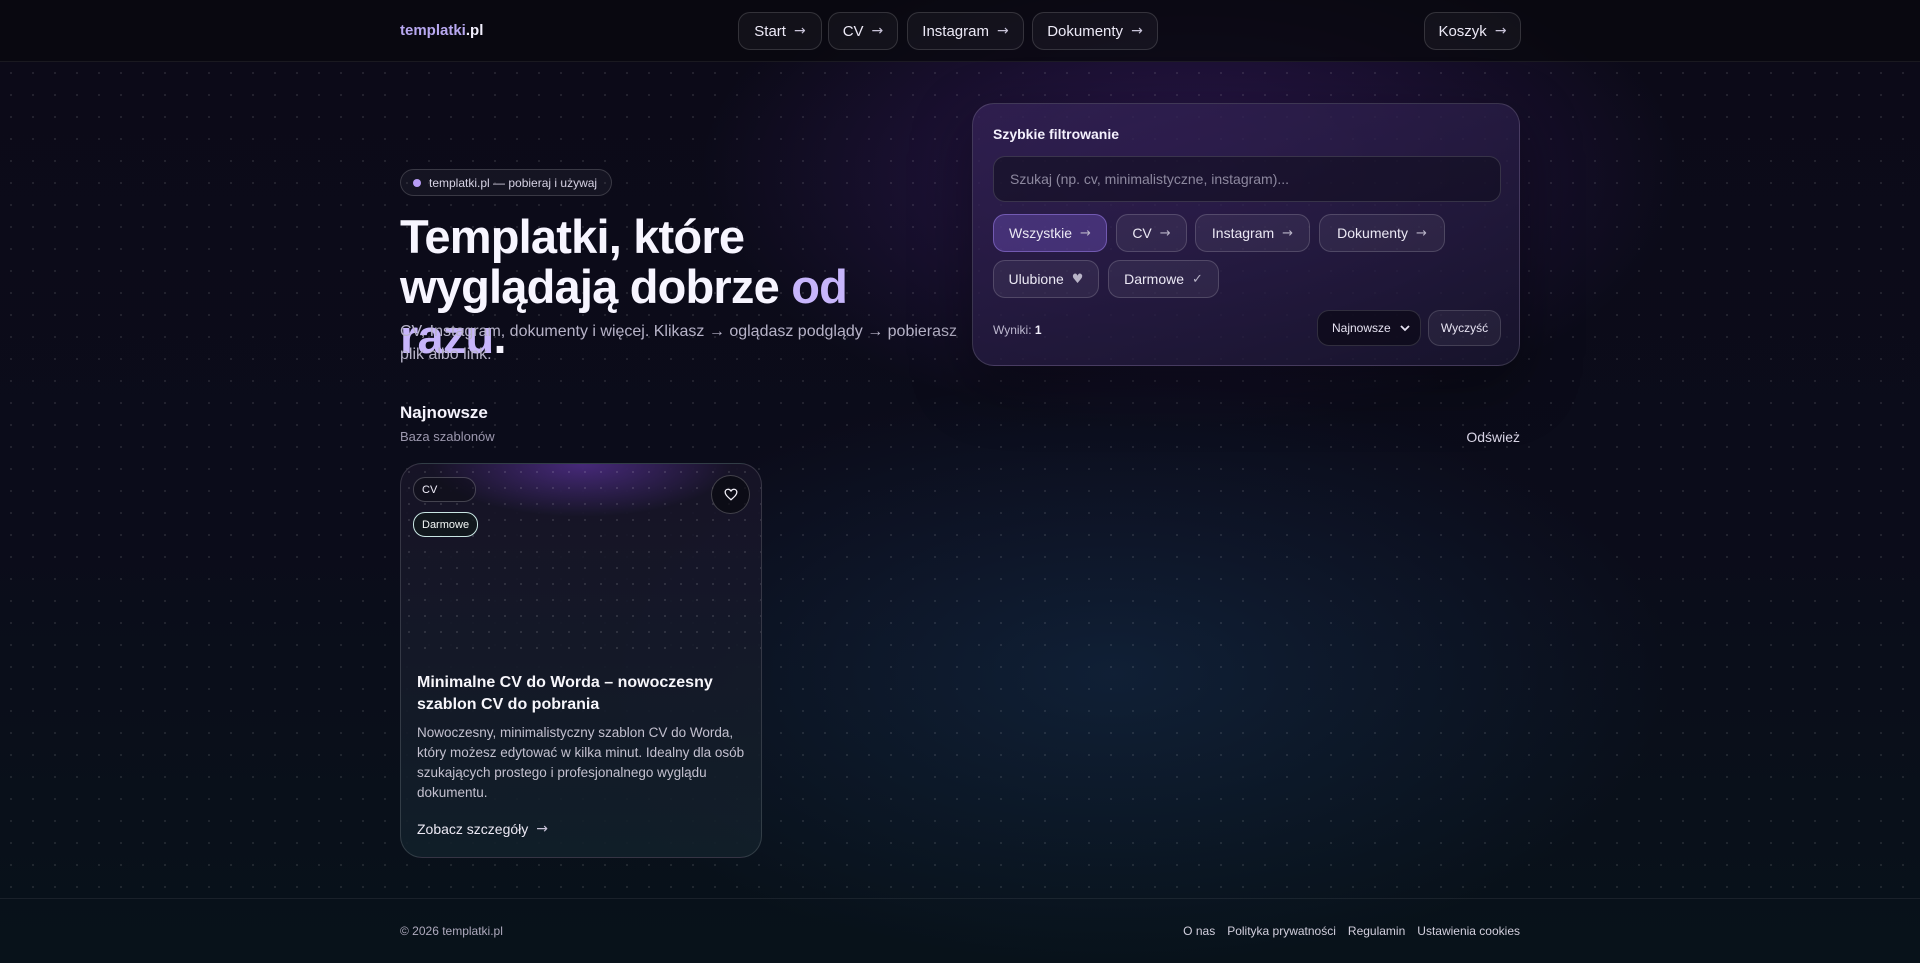 This screenshot has height=963, width=1920. What do you see at coordinates (1085, 31) in the screenshot?
I see `nav-dokumenty-label: Dokumenty` at bounding box center [1085, 31].